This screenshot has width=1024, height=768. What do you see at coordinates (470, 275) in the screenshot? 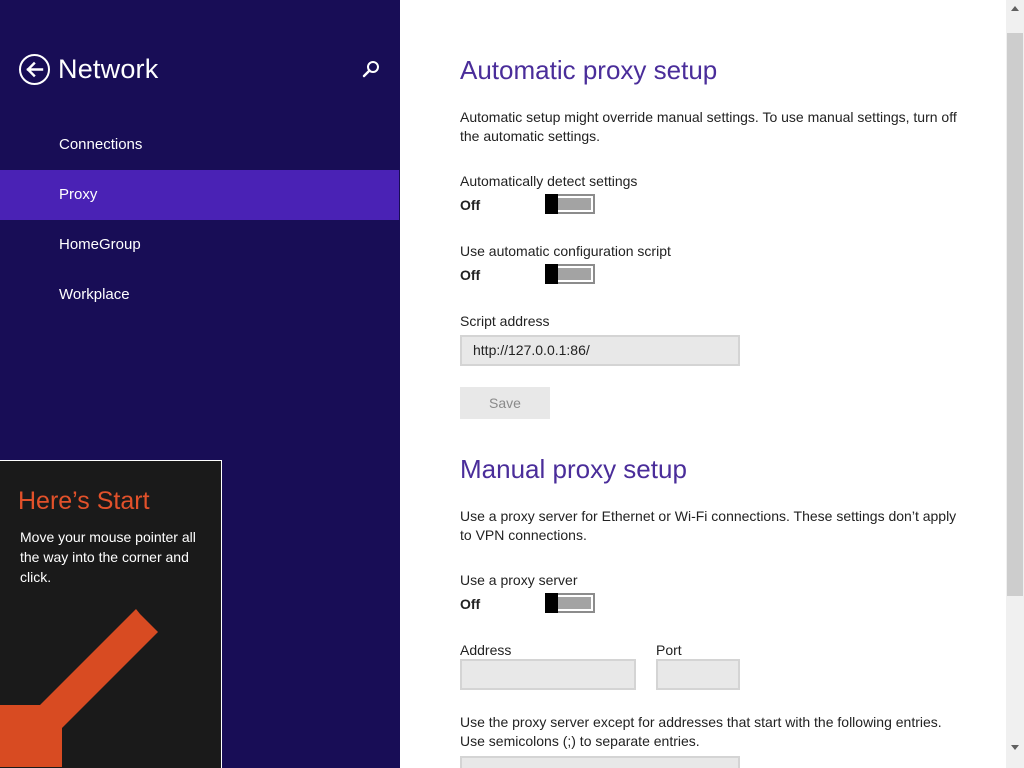
I see `config-script-state: Off` at bounding box center [470, 275].